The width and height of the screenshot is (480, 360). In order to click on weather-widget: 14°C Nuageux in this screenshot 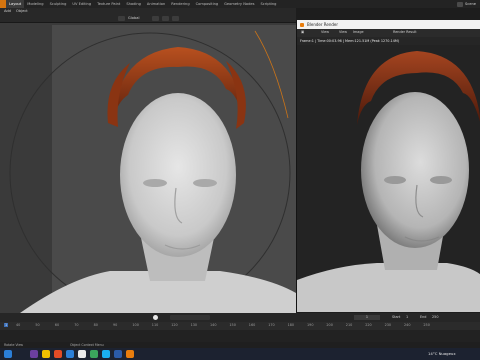, I will do `click(442, 353)`.